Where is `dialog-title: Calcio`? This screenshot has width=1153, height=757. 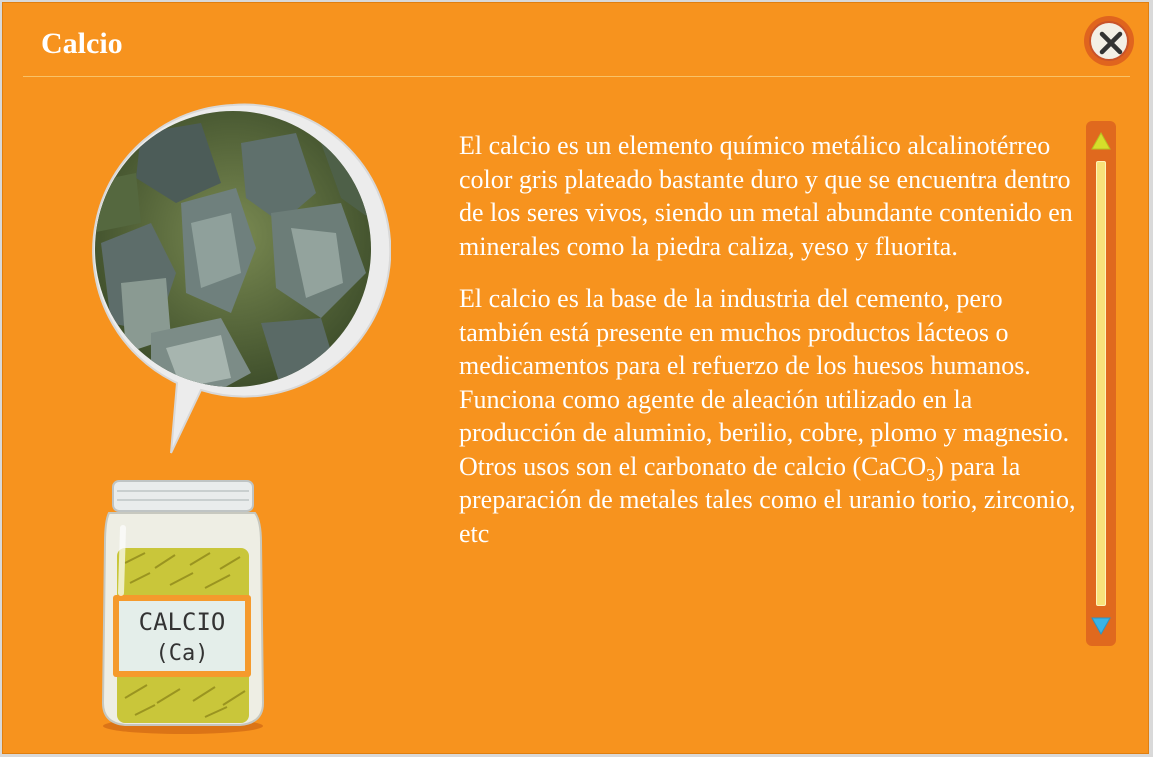
dialog-title: Calcio is located at coordinates (82, 43).